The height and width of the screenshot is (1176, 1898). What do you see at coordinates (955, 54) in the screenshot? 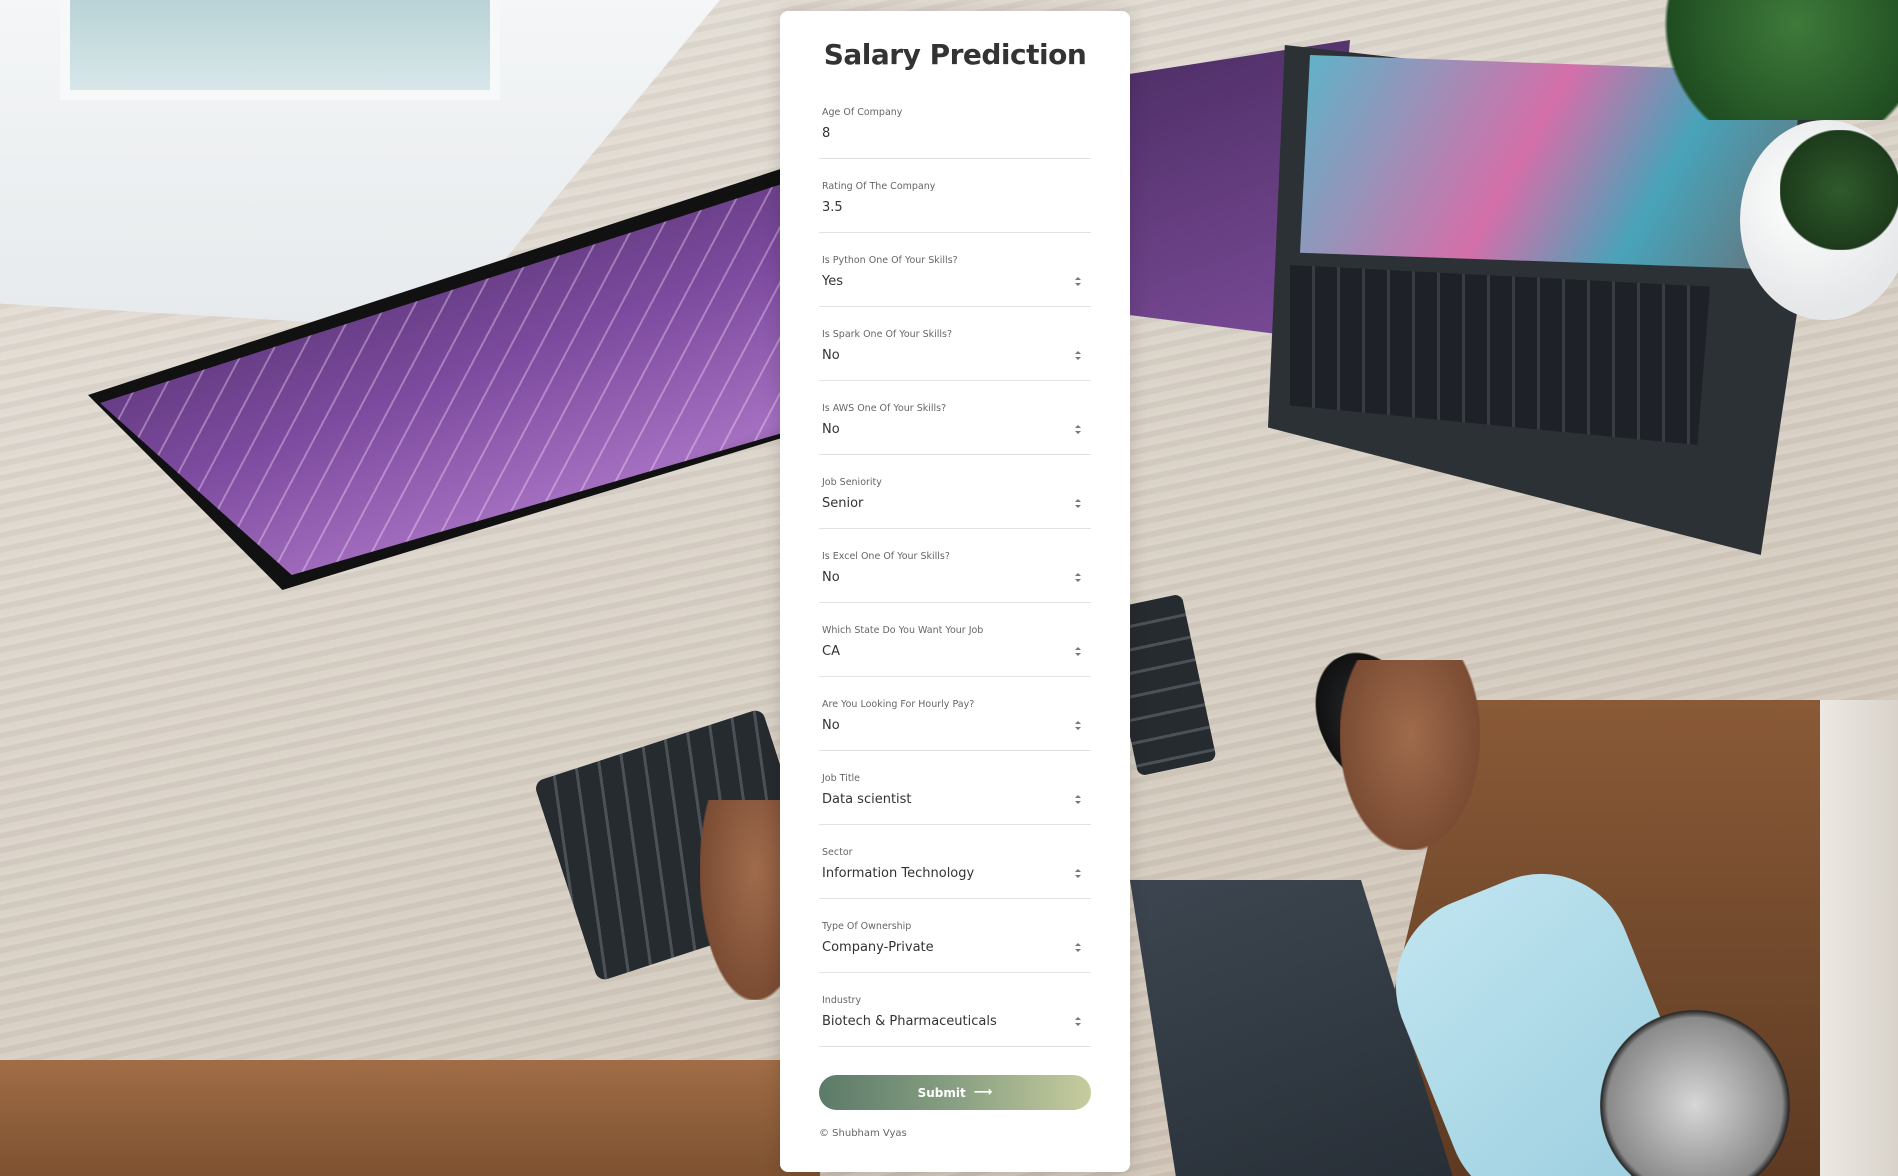
I see `page-title: Salary Prediction` at bounding box center [955, 54].